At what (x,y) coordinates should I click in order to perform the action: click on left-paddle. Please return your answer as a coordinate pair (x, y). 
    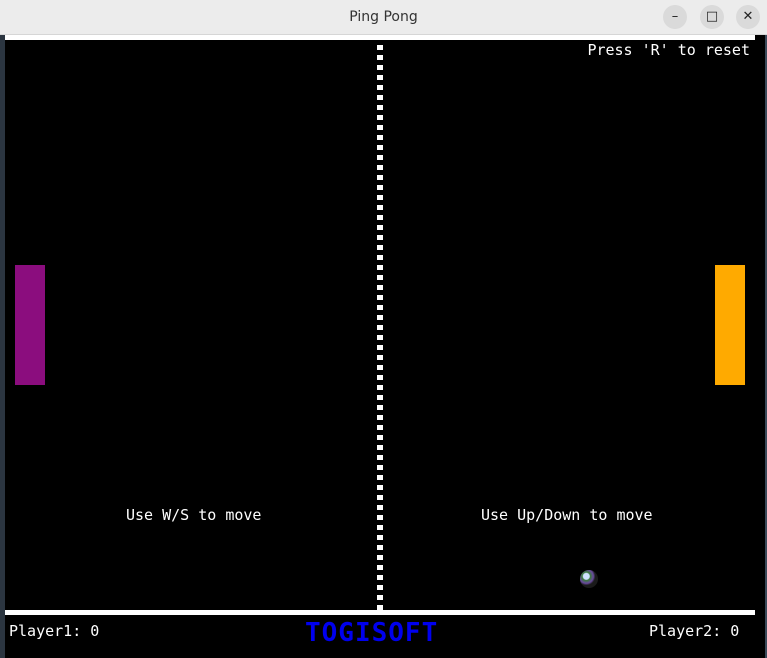
    Looking at the image, I should click on (30, 325).